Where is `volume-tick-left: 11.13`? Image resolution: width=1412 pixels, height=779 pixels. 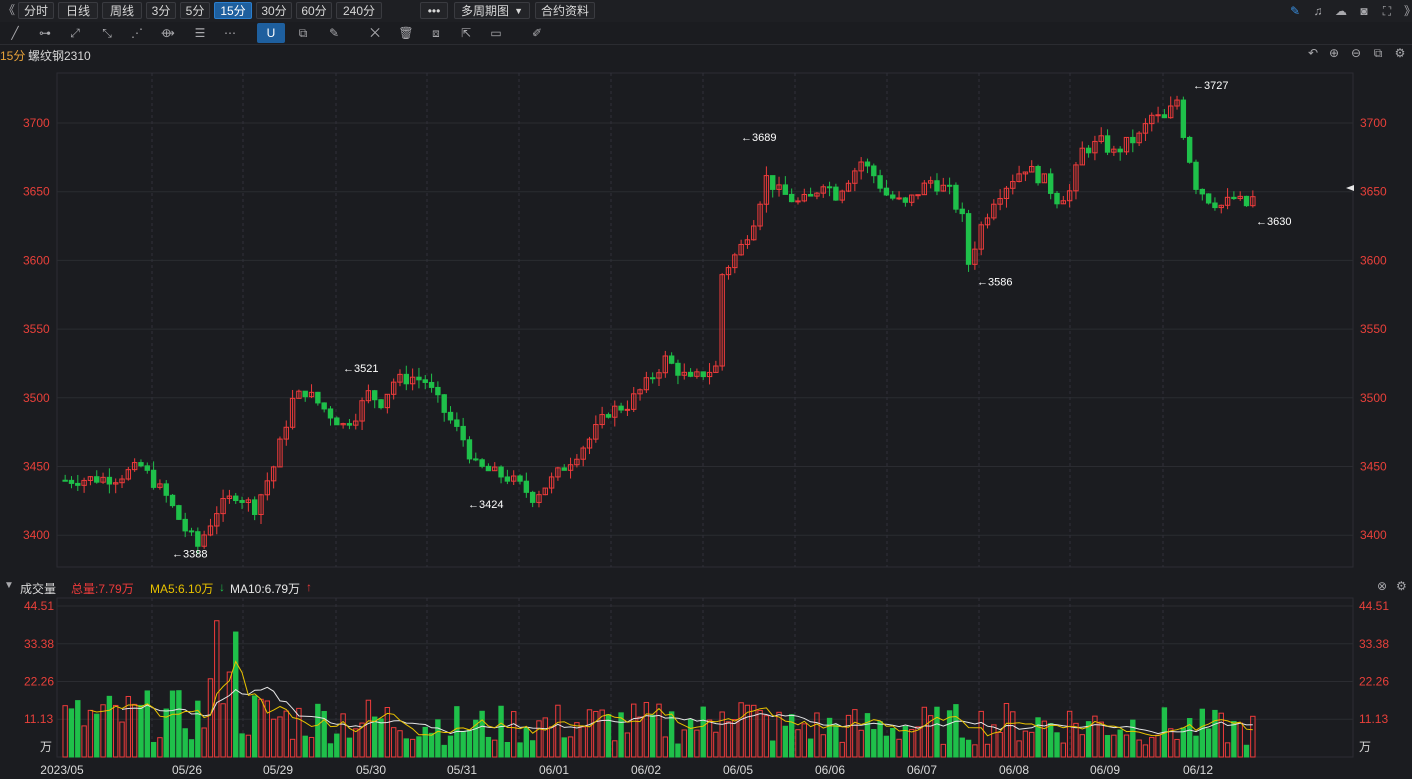 volume-tick-left: 11.13 is located at coordinates (38, 719).